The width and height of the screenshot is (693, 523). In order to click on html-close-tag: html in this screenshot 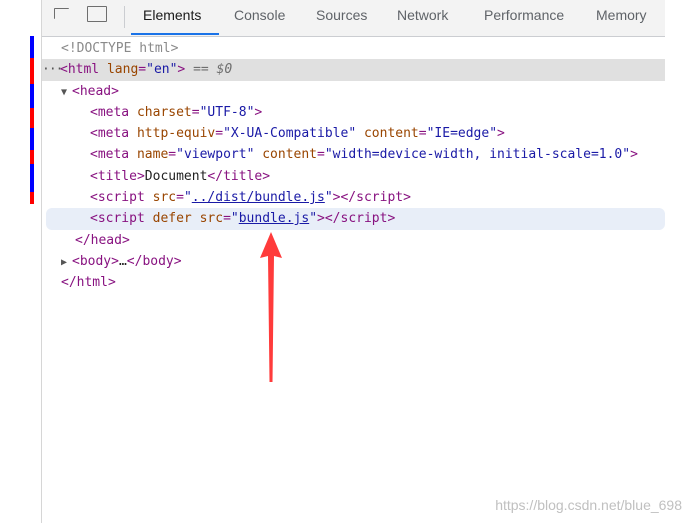, I will do `click(92, 283)`.